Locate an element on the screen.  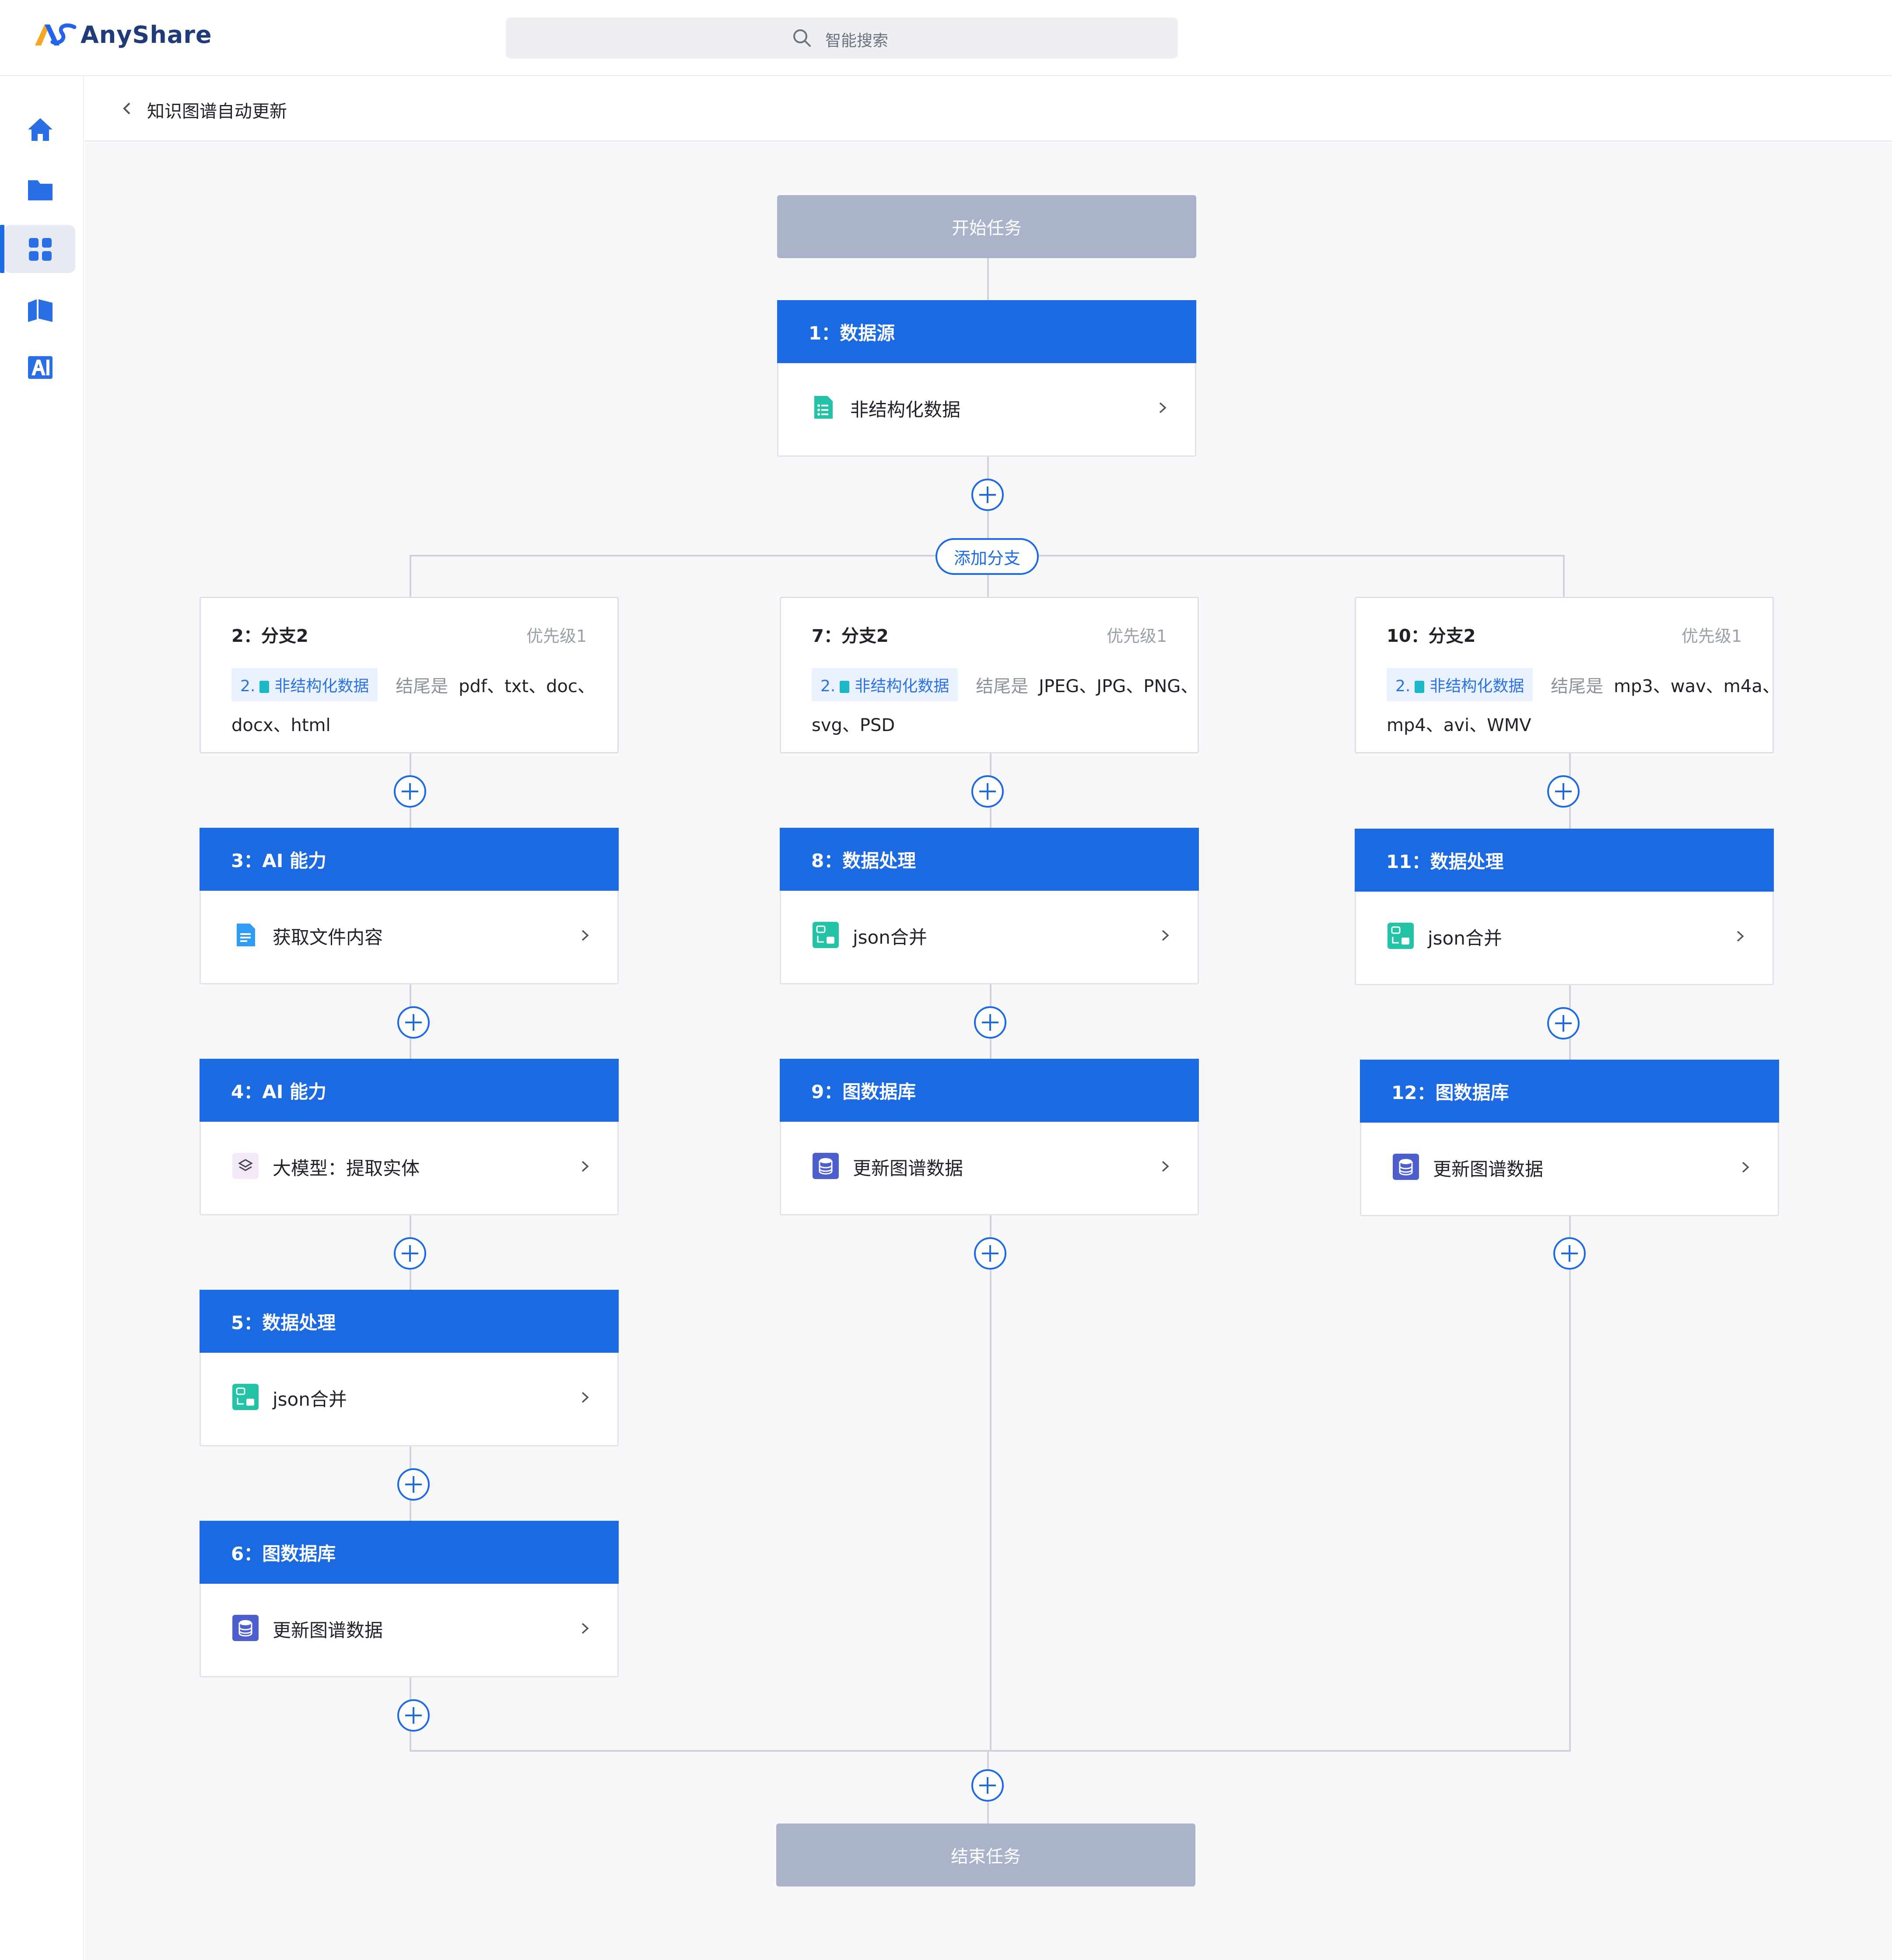
node-data-source: 1：数据源 非结构化数据 is located at coordinates (986, 378).